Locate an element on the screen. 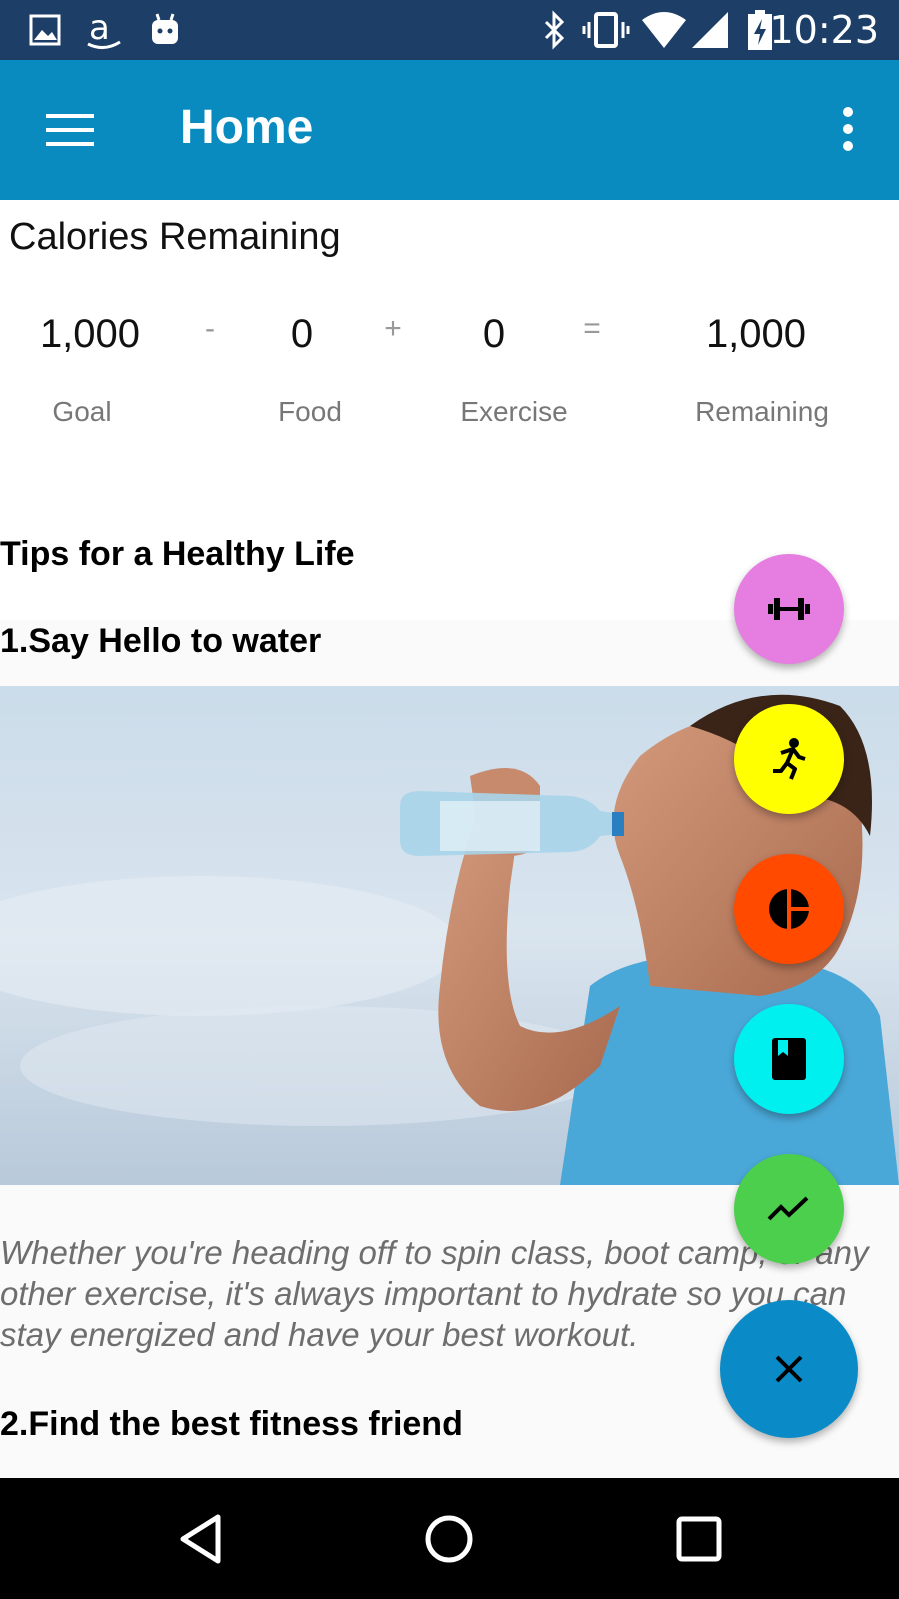 Image resolution: width=899 pixels, height=1599 pixels. fab-diary-button is located at coordinates (789, 1059).